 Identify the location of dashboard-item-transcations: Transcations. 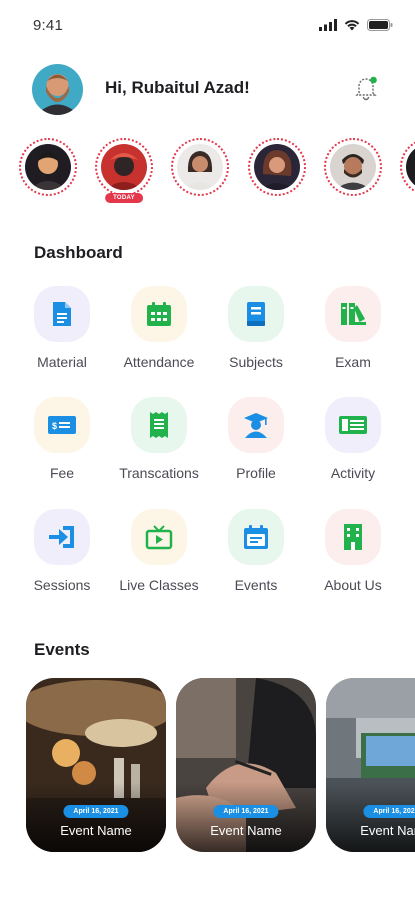
(159, 439).